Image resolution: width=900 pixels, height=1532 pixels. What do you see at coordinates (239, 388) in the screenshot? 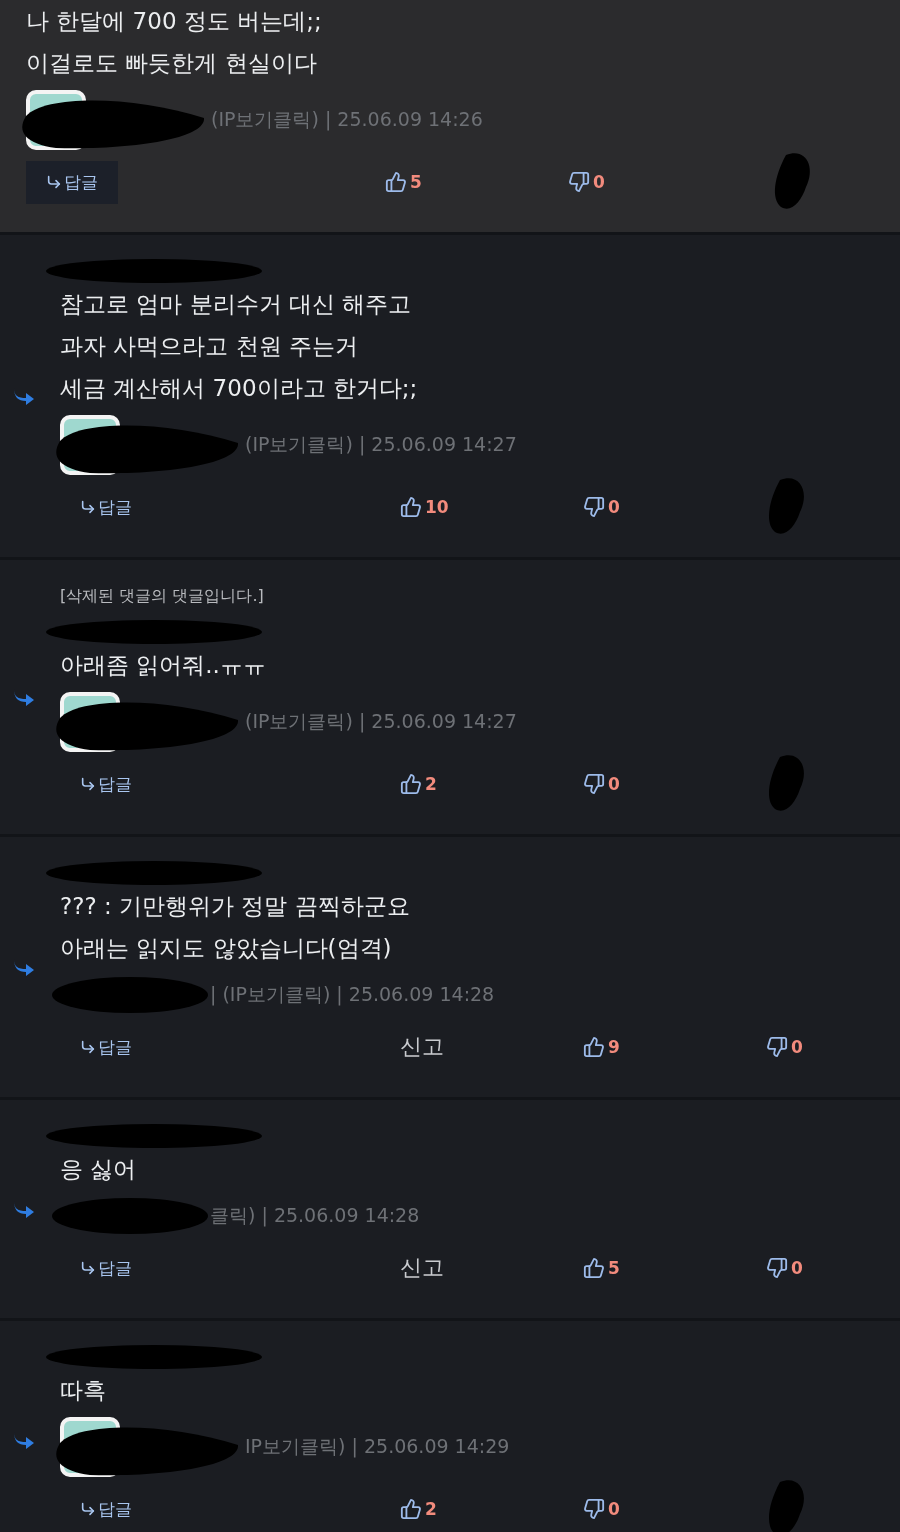
I see `comment-text: 세금 계산해서 700이라고 한거다;;` at bounding box center [239, 388].